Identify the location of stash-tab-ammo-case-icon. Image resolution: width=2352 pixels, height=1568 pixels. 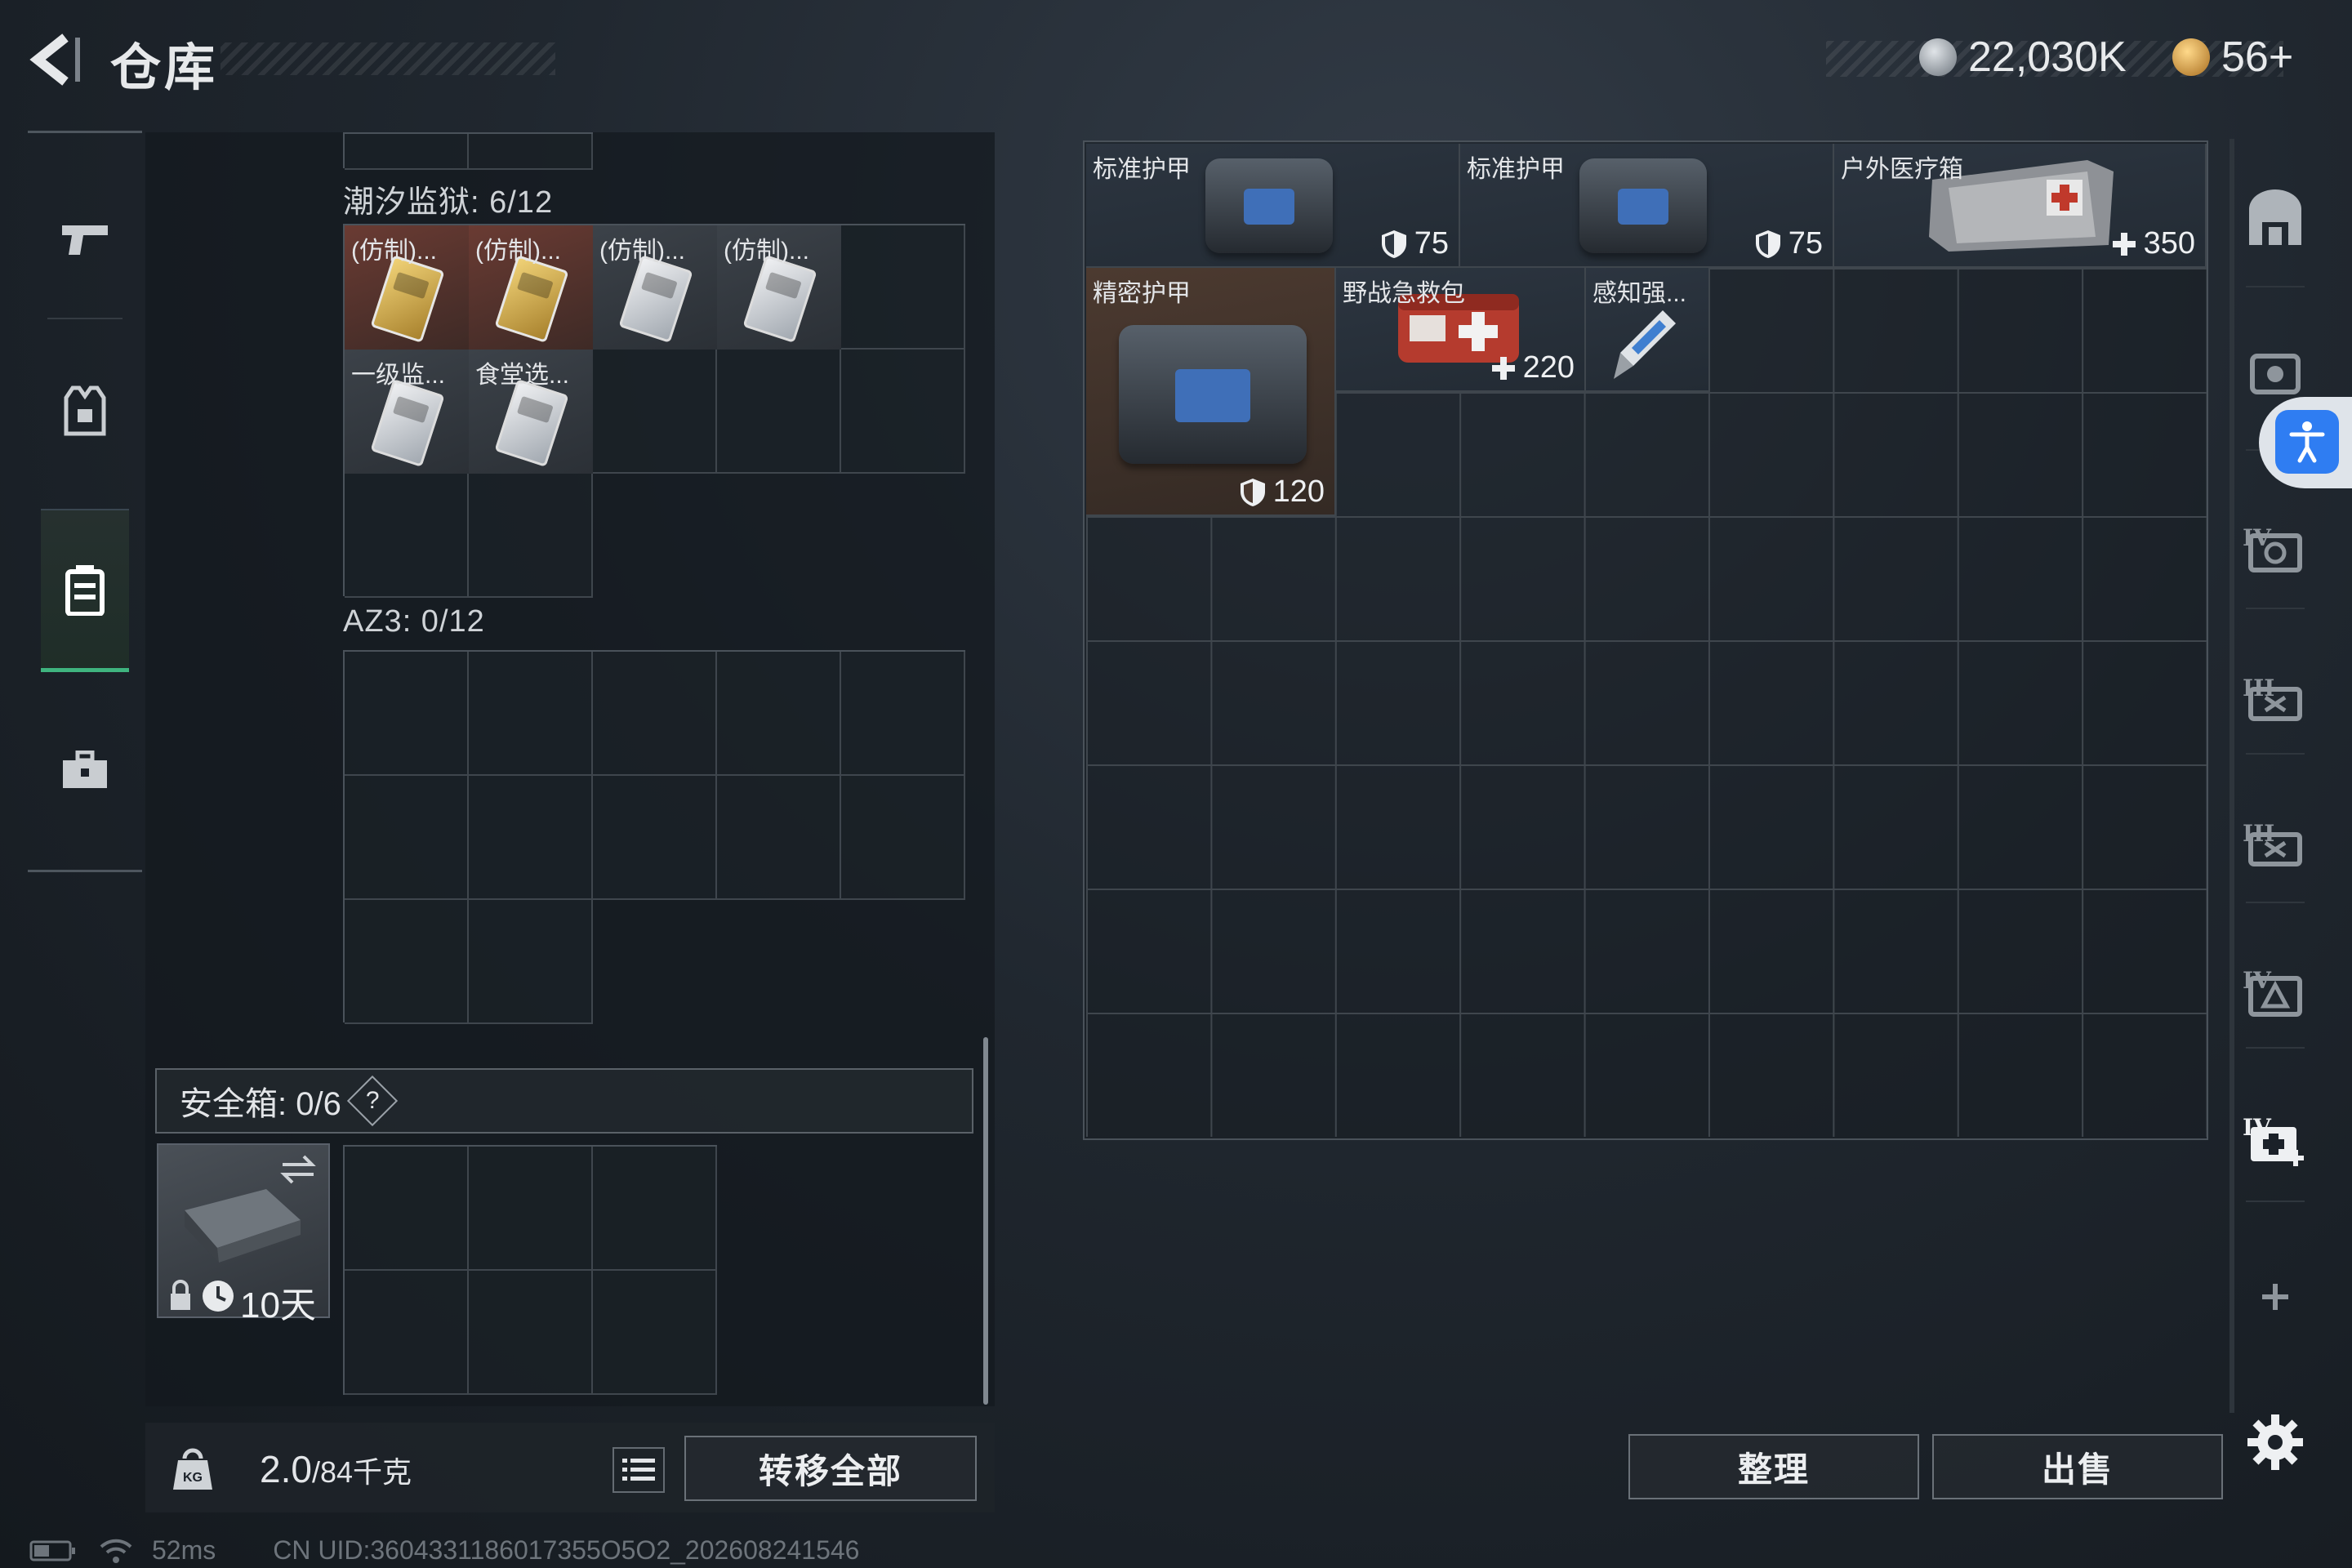
(2275, 696).